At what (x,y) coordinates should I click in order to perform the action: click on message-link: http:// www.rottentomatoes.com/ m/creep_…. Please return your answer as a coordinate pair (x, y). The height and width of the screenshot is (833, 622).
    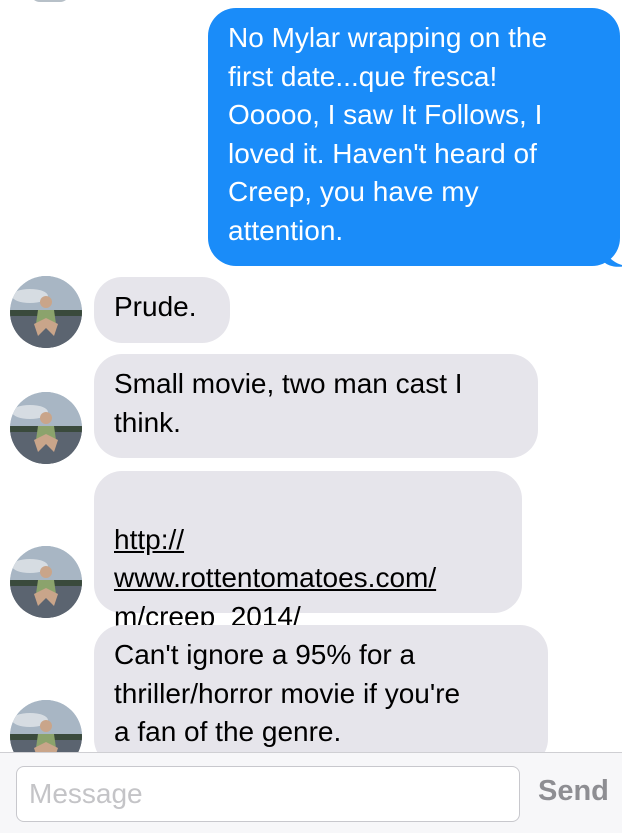
    Looking at the image, I should click on (275, 578).